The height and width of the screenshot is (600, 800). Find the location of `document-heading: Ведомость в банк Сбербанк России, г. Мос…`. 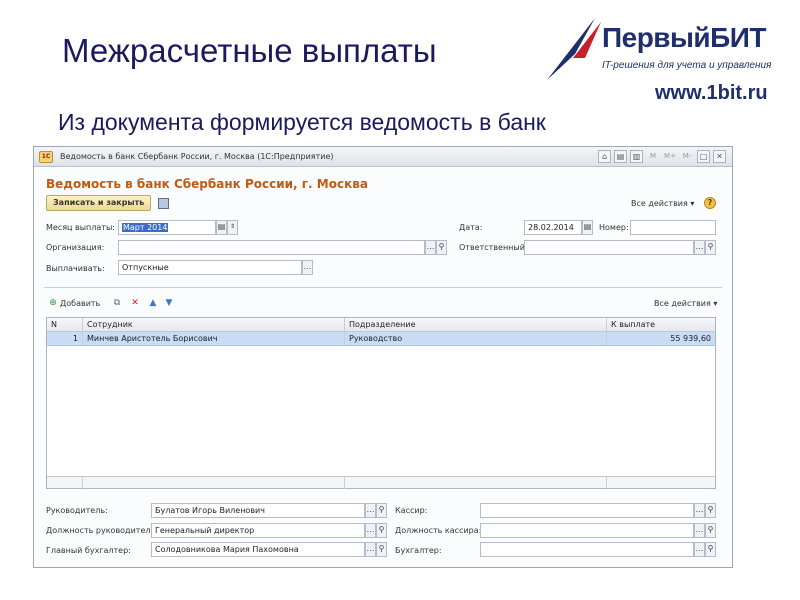

document-heading: Ведомость в банк Сбербанк России, г. Мос… is located at coordinates (207, 184).